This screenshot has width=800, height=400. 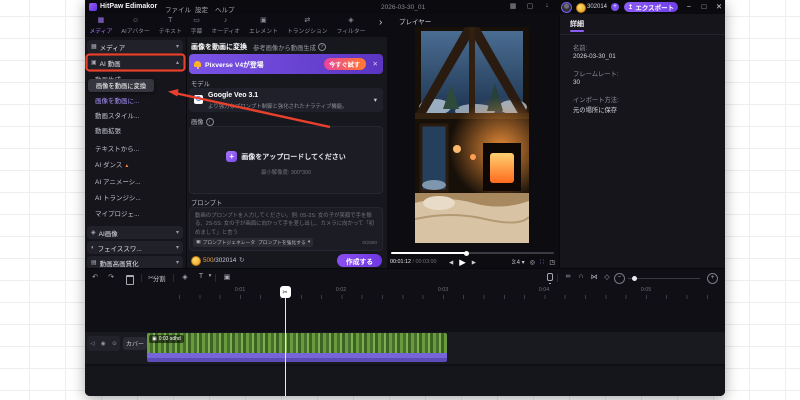 What do you see at coordinates (619, 278) in the screenshot?
I see `zoom-out-icon: −` at bounding box center [619, 278].